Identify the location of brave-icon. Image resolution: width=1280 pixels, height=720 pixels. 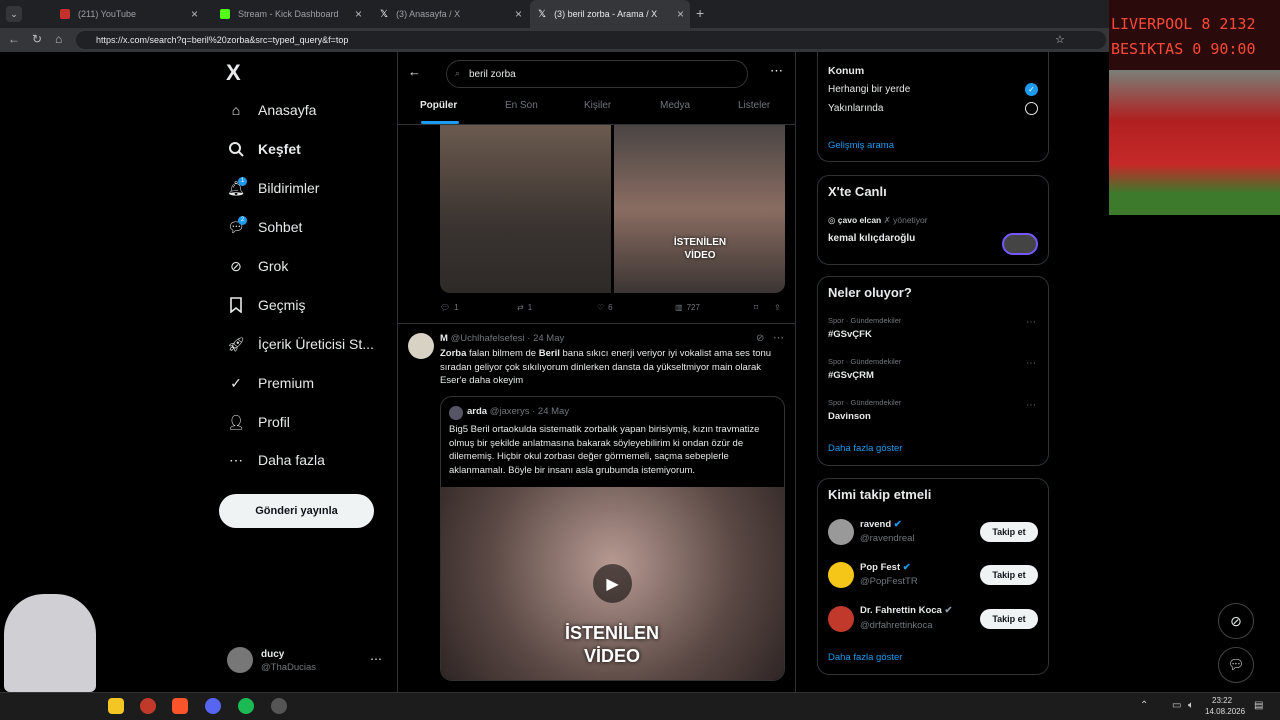
(180, 706).